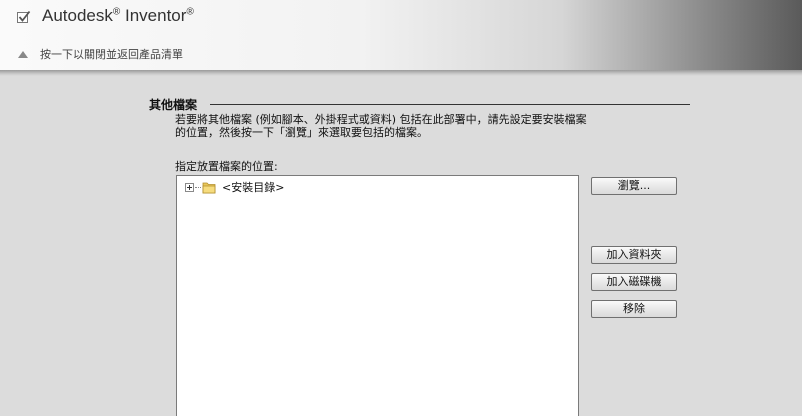  I want to click on expand-plus-icon, so click(189, 187).